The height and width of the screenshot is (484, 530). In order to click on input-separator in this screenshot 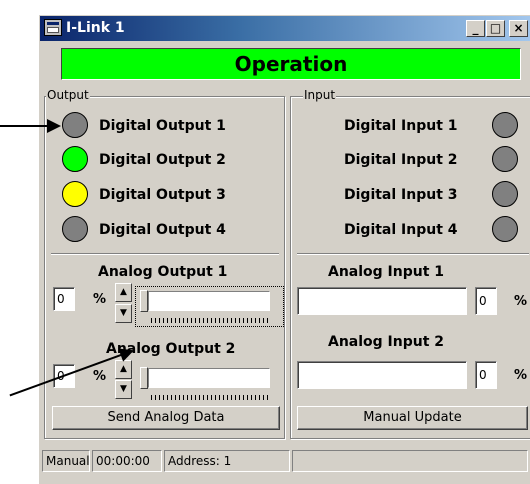, I will do `click(413, 254)`.